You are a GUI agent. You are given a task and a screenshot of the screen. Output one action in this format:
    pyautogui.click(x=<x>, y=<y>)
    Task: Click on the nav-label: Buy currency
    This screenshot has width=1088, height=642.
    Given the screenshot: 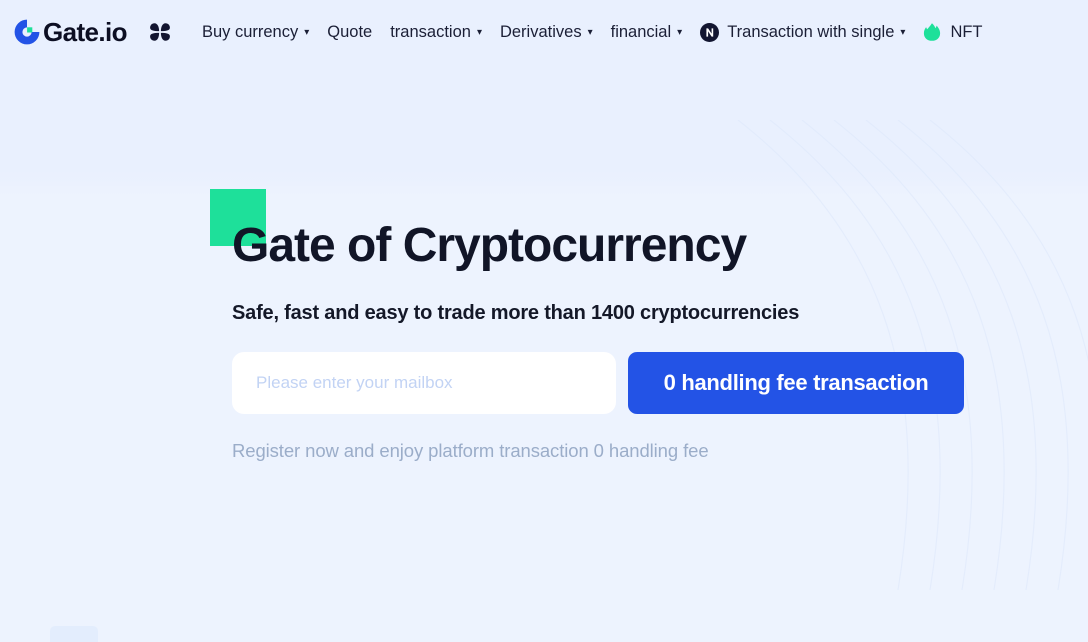 What is the action you would take?
    pyautogui.click(x=250, y=31)
    